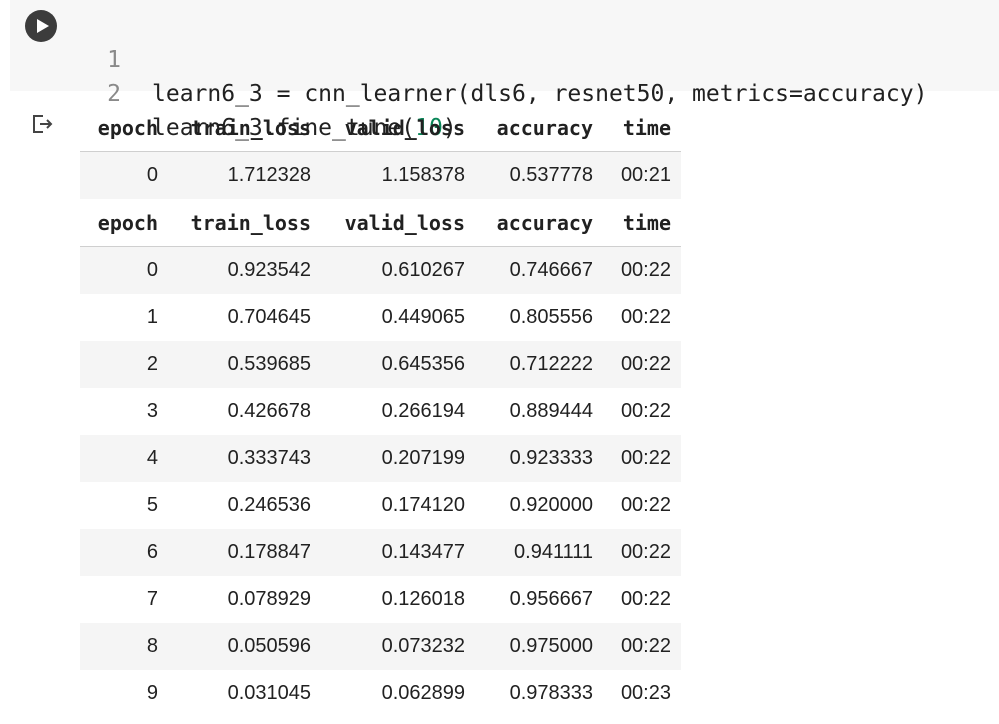  I want to click on table-cell: 0.539685, so click(244, 364).